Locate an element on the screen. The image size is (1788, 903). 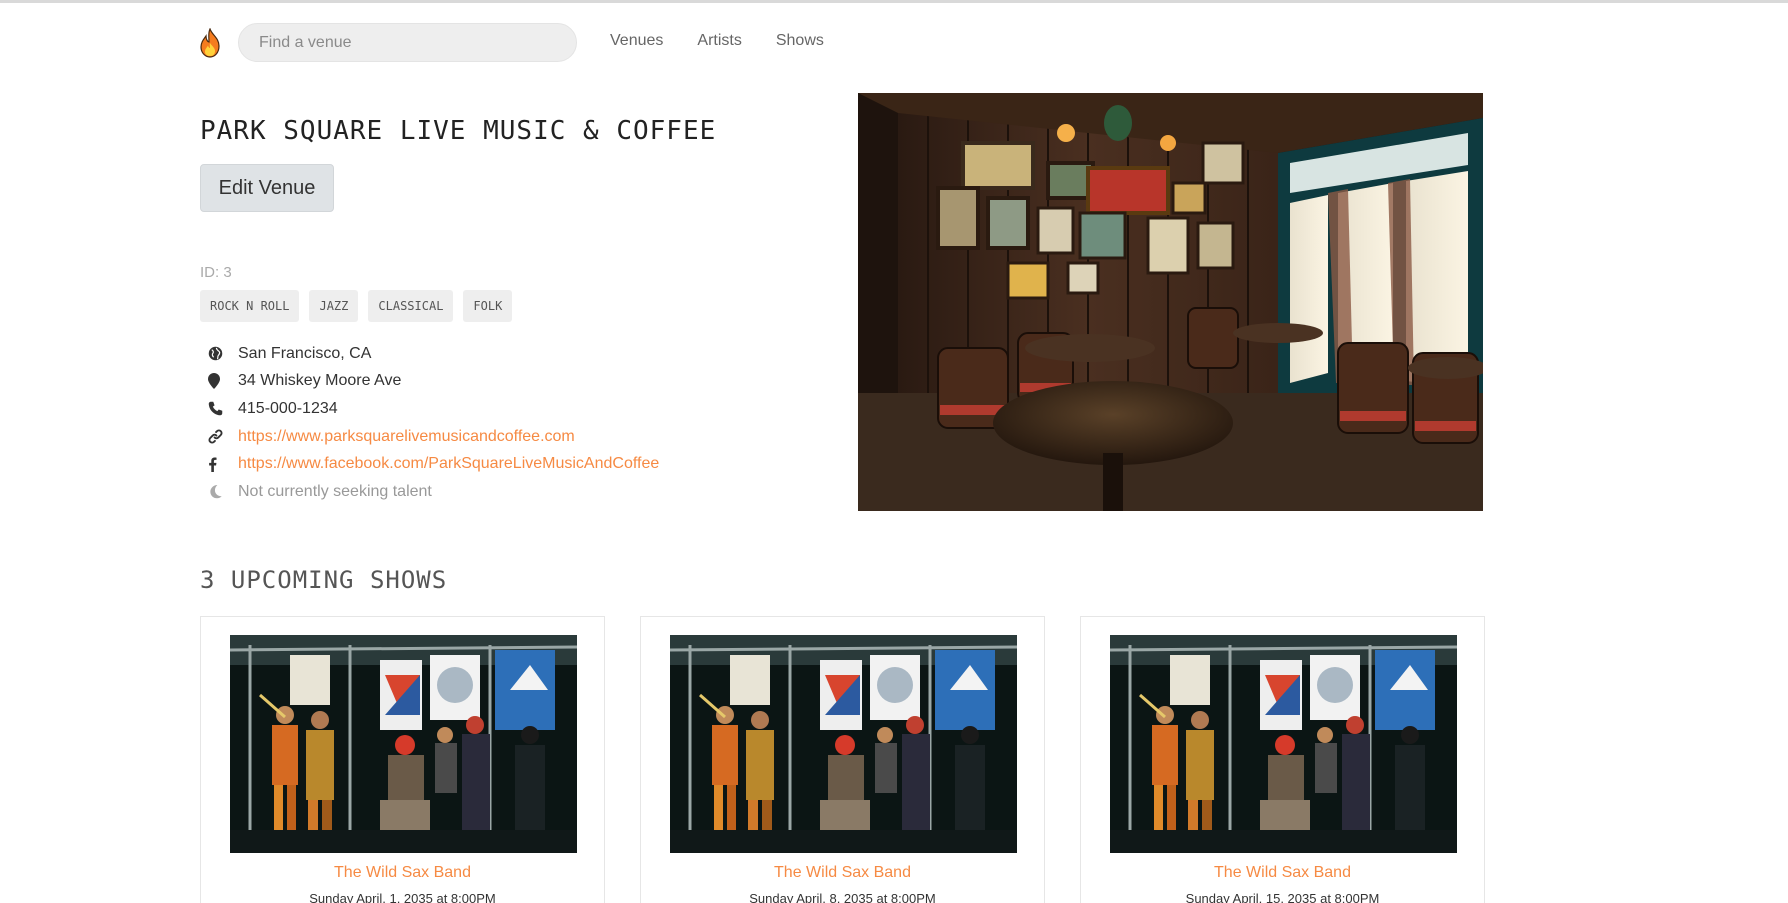
info-location: San Francisco, CA is located at coordinates (429, 354).